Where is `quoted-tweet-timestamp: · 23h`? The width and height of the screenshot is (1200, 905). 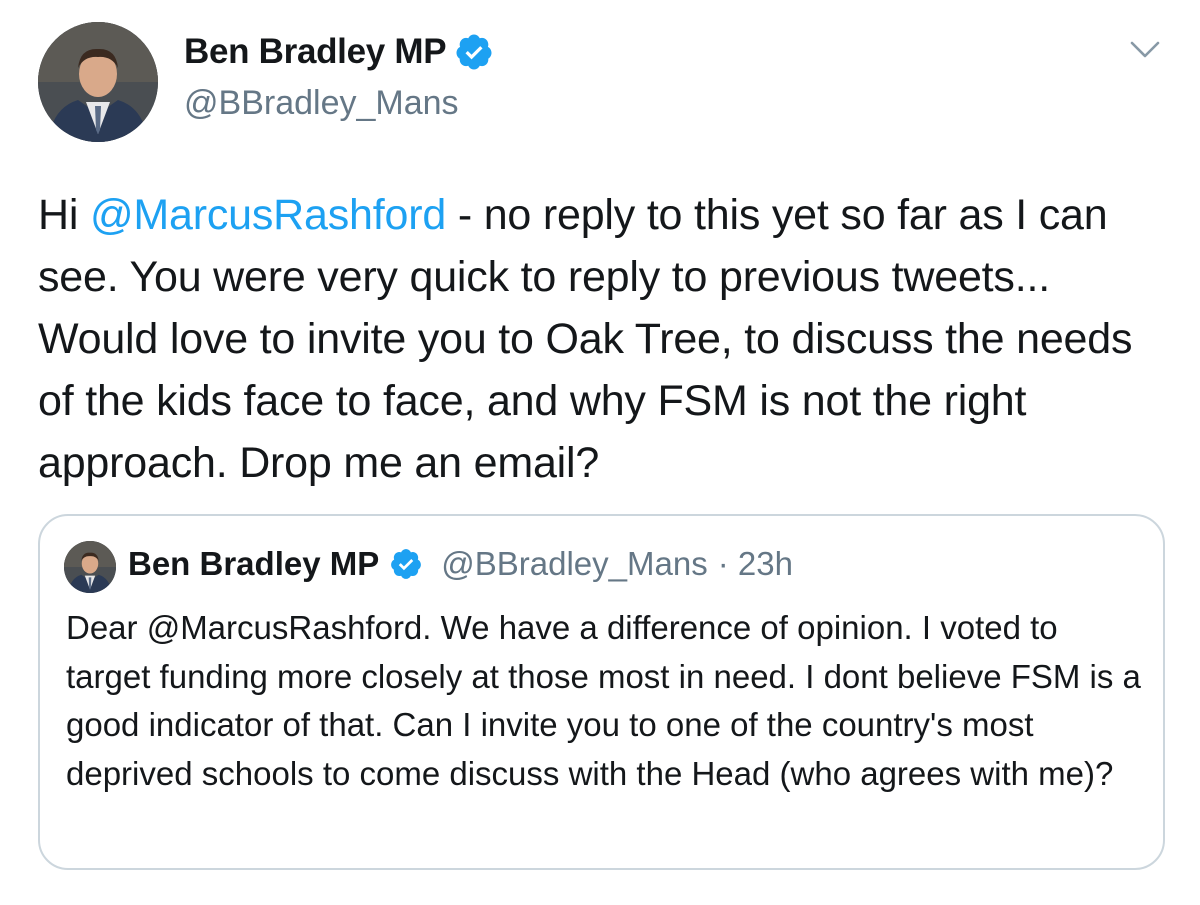
quoted-tweet-timestamp: · 23h is located at coordinates (755, 564).